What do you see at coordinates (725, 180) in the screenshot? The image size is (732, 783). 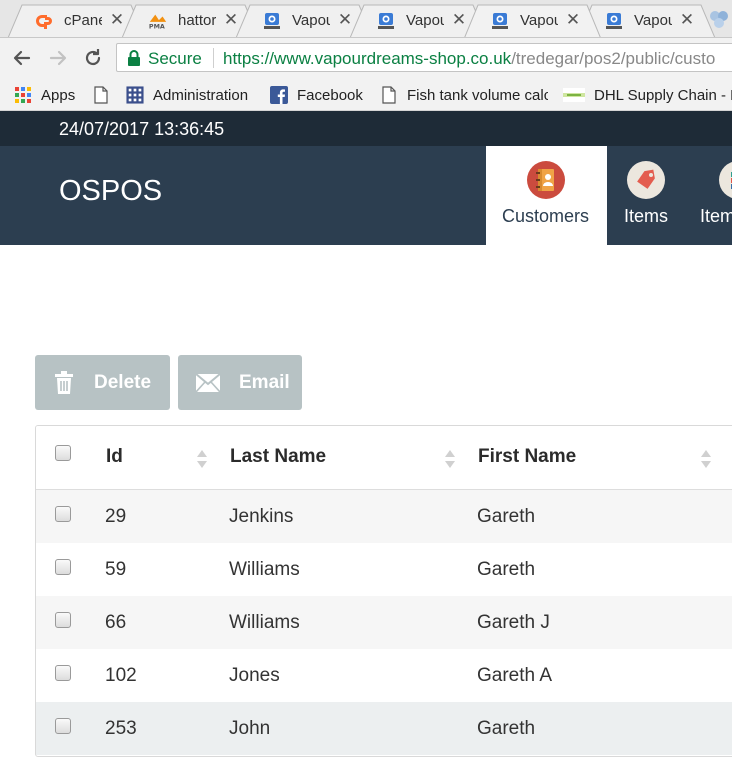 I see `item-kits-icon` at bounding box center [725, 180].